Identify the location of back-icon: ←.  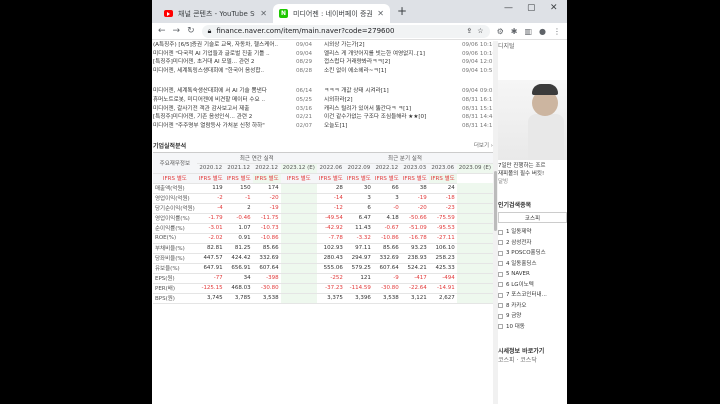
(162, 31).